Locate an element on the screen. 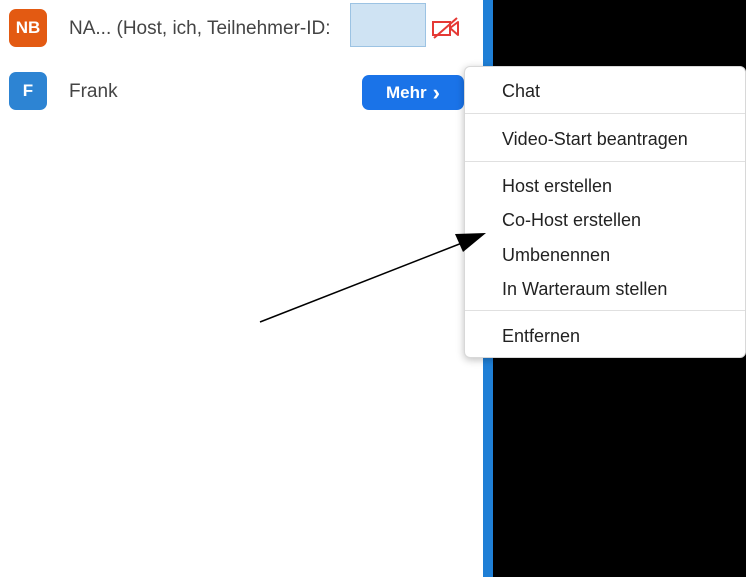  more-button: Mehr › is located at coordinates (413, 92).